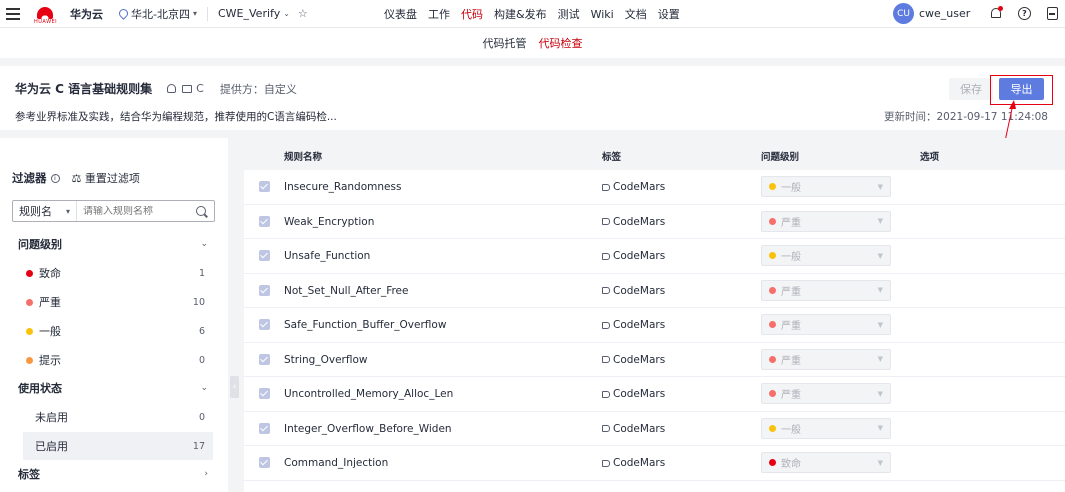  Describe the element at coordinates (136, 211) in the screenshot. I see `search-input` at that location.